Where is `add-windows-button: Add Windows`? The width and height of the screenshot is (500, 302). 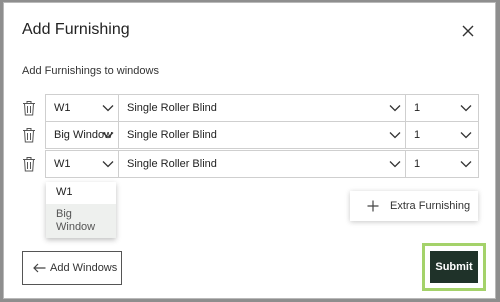
add-windows-button: Add Windows is located at coordinates (72, 268).